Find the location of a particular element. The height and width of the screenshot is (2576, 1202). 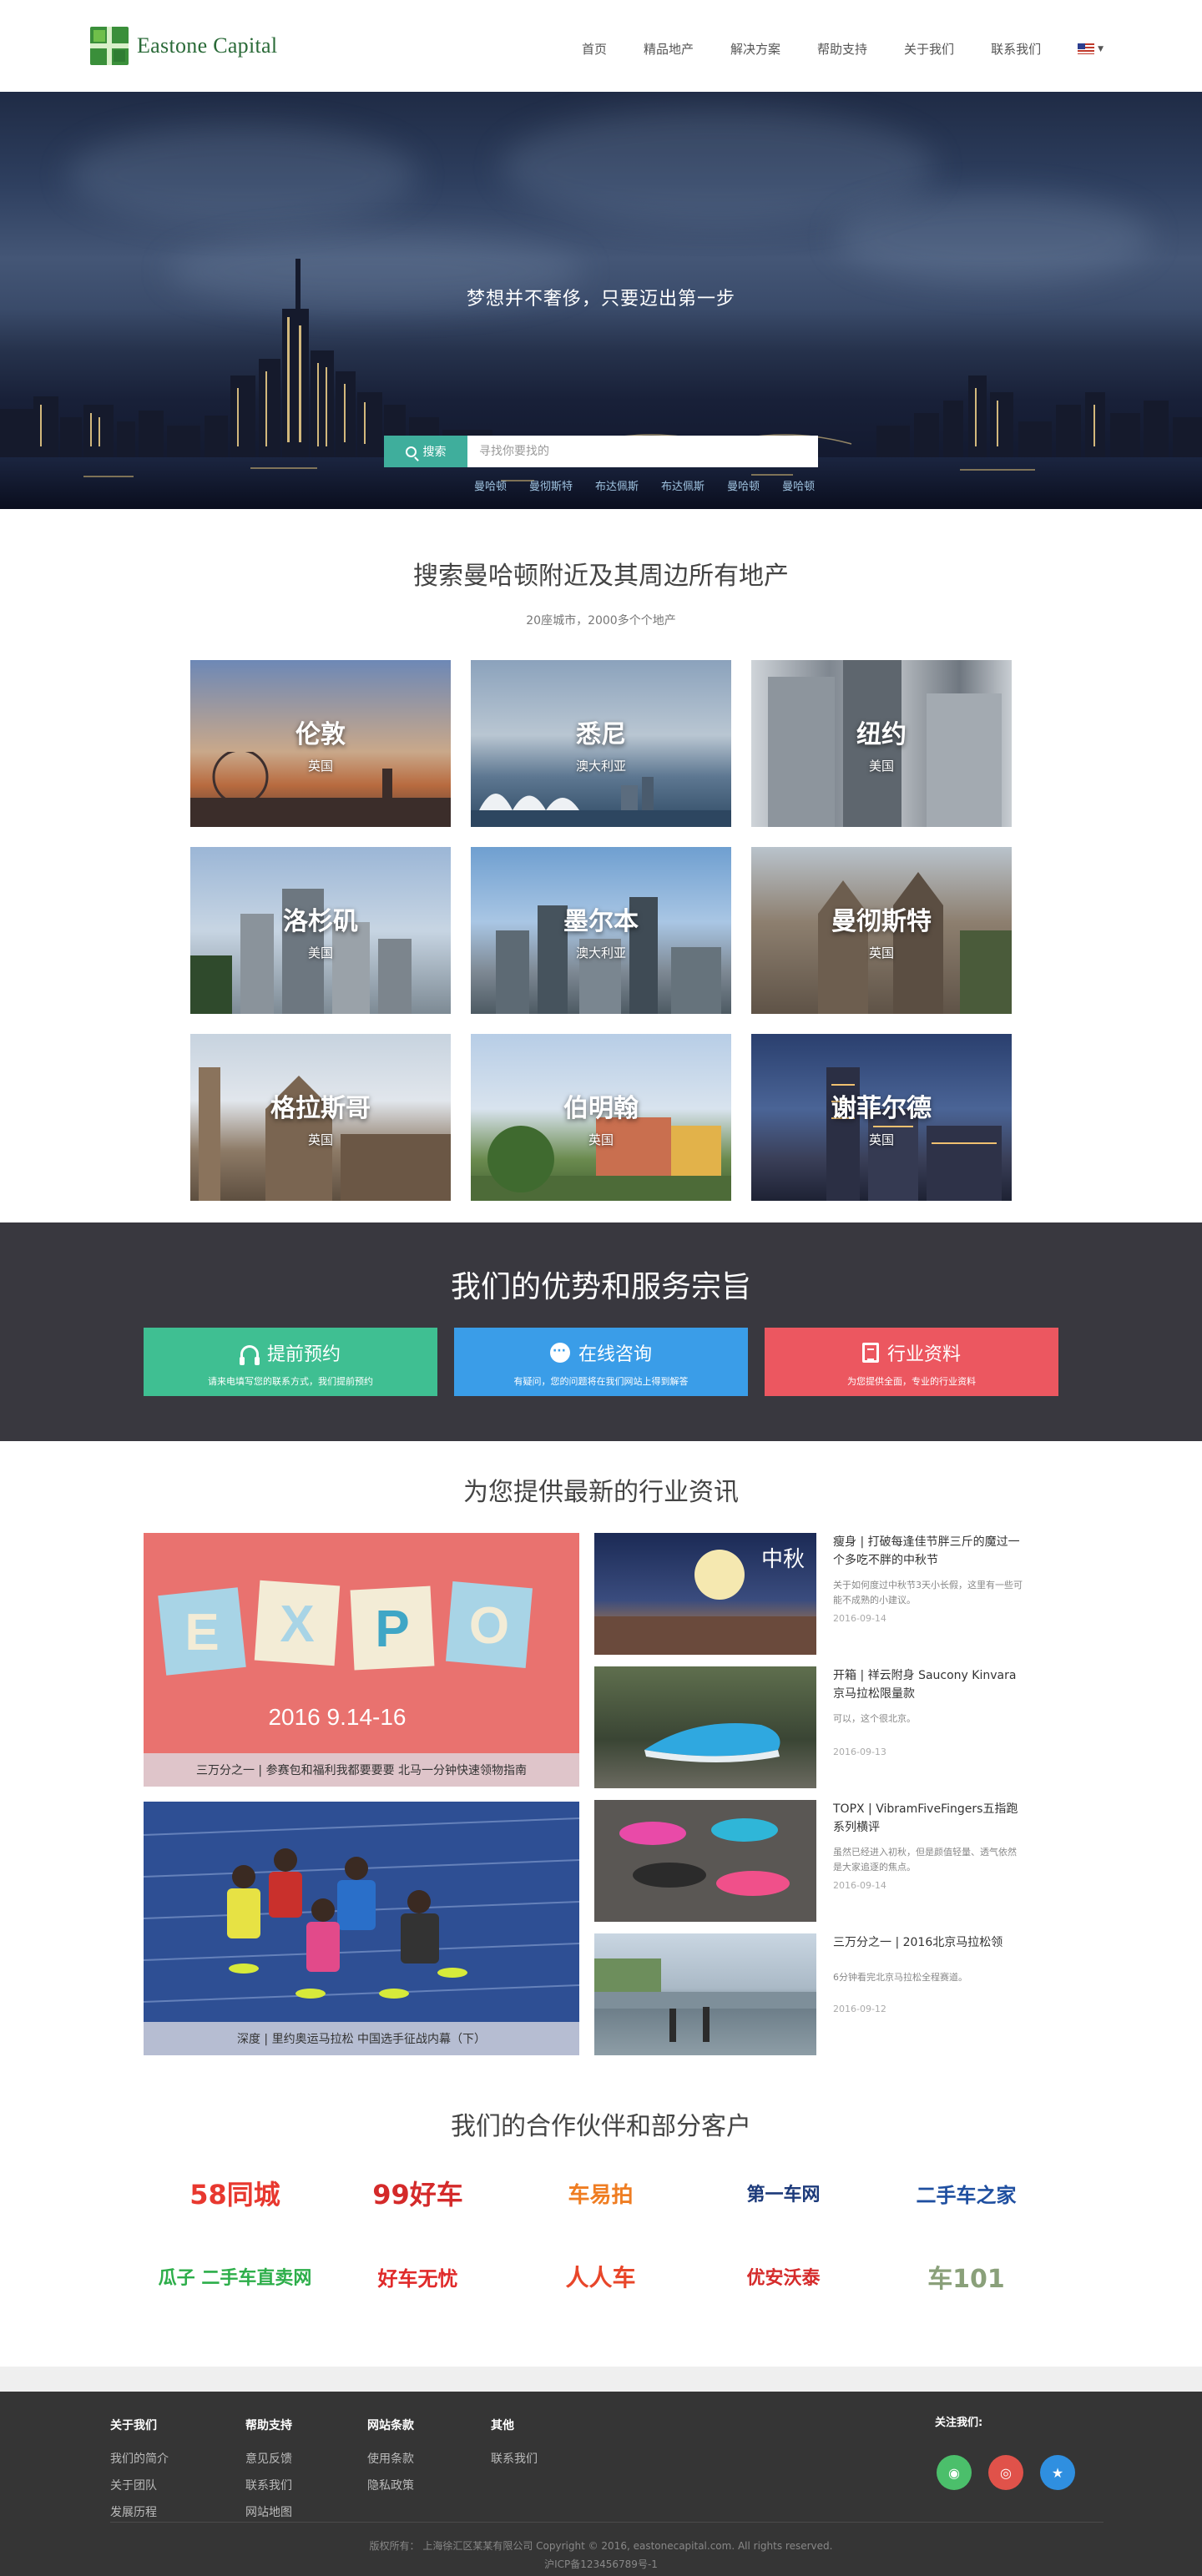

news-summary: 虽然已经进入初秋，但是颜值轻量、透气依然是大家追逐的焦点。 is located at coordinates (925, 1860).